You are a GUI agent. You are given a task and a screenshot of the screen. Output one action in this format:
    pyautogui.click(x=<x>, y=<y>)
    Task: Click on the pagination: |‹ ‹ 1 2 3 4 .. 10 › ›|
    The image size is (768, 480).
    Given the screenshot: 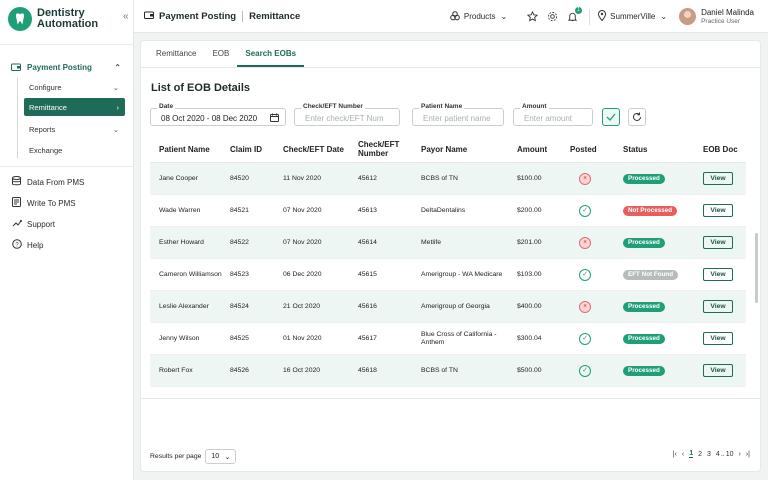 What is the action you would take?
    pyautogui.click(x=709, y=454)
    